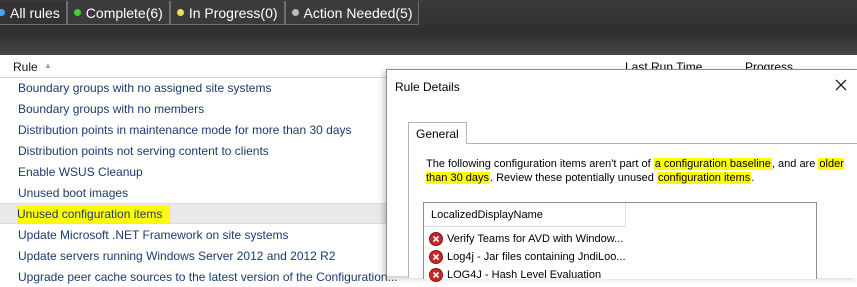 The height and width of the screenshot is (287, 857). What do you see at coordinates (841, 85) in the screenshot?
I see `close-icon` at bounding box center [841, 85].